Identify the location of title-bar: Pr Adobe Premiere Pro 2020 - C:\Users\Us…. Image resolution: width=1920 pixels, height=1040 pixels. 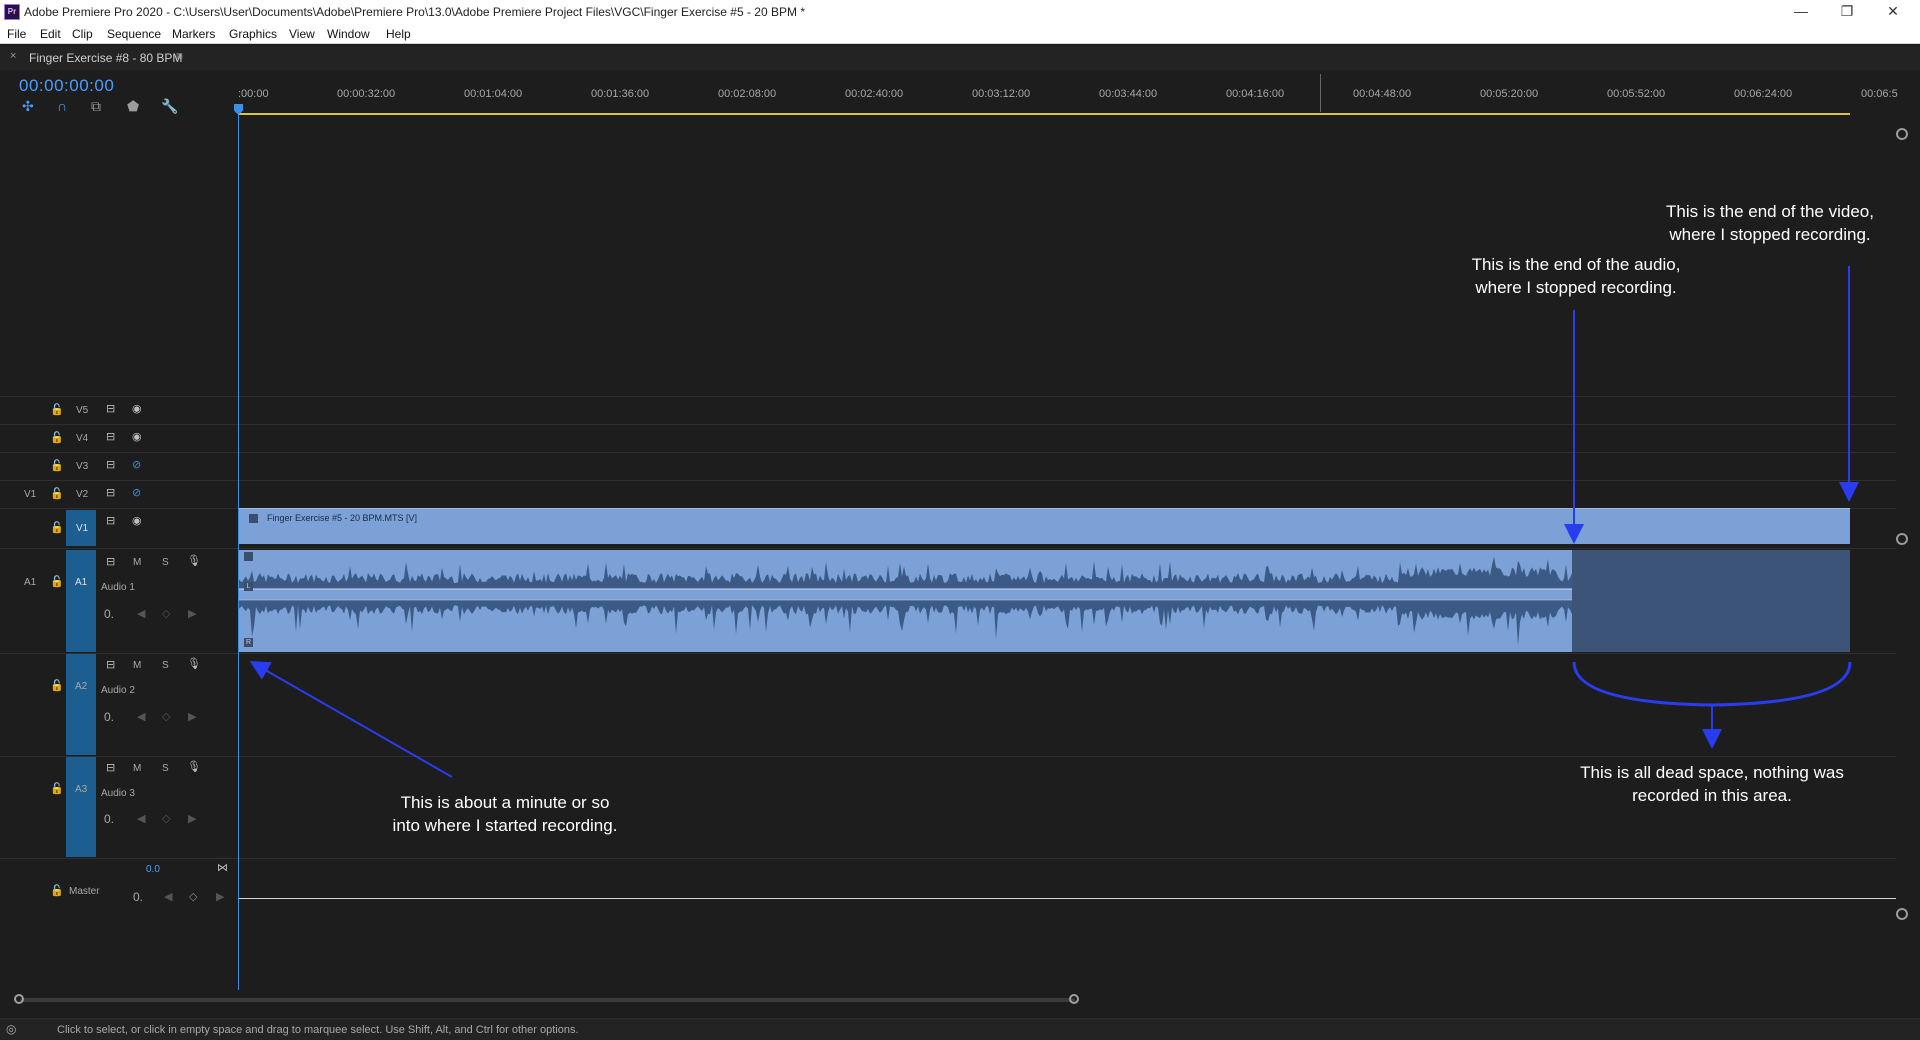
(960, 12).